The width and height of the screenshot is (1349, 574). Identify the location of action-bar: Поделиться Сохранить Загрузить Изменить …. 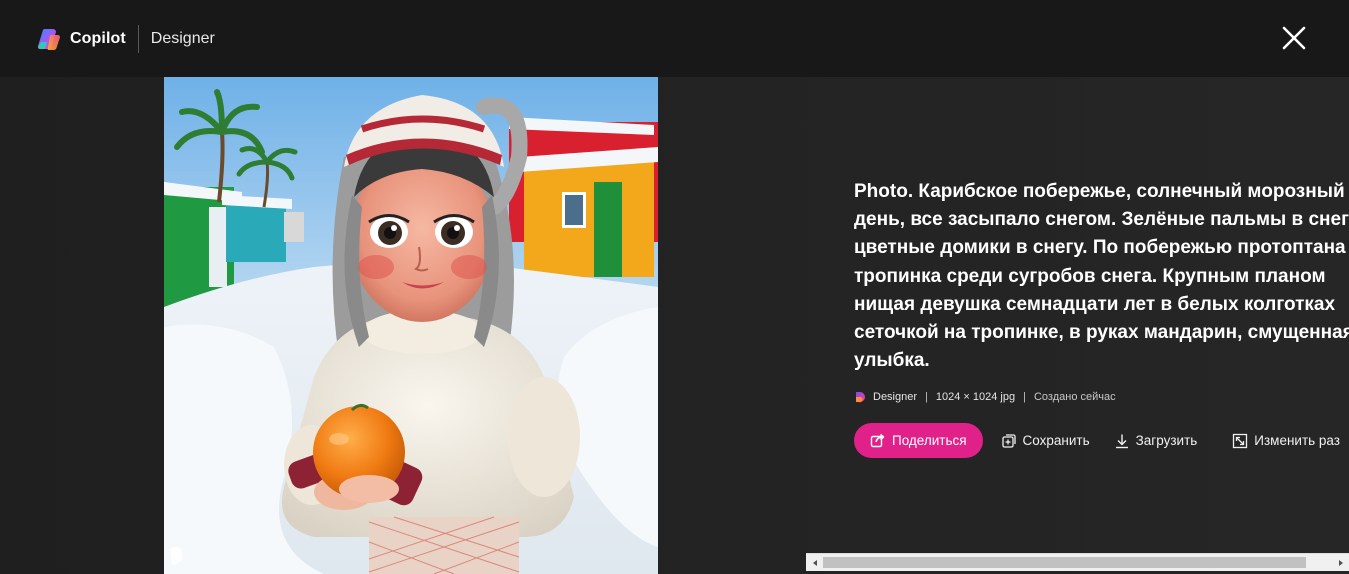
(1101, 441).